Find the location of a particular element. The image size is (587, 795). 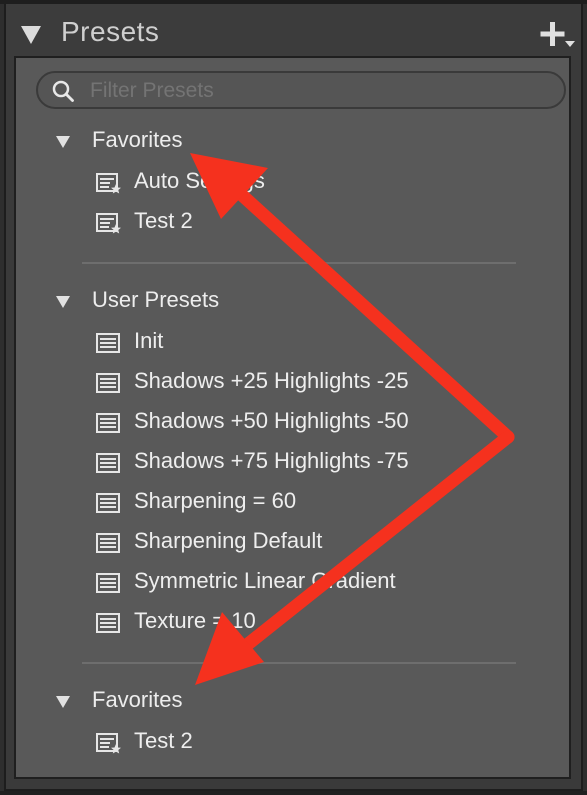

preset-item-shadows-50: Shadows +50 Highlights -50 is located at coordinates (316, 423).